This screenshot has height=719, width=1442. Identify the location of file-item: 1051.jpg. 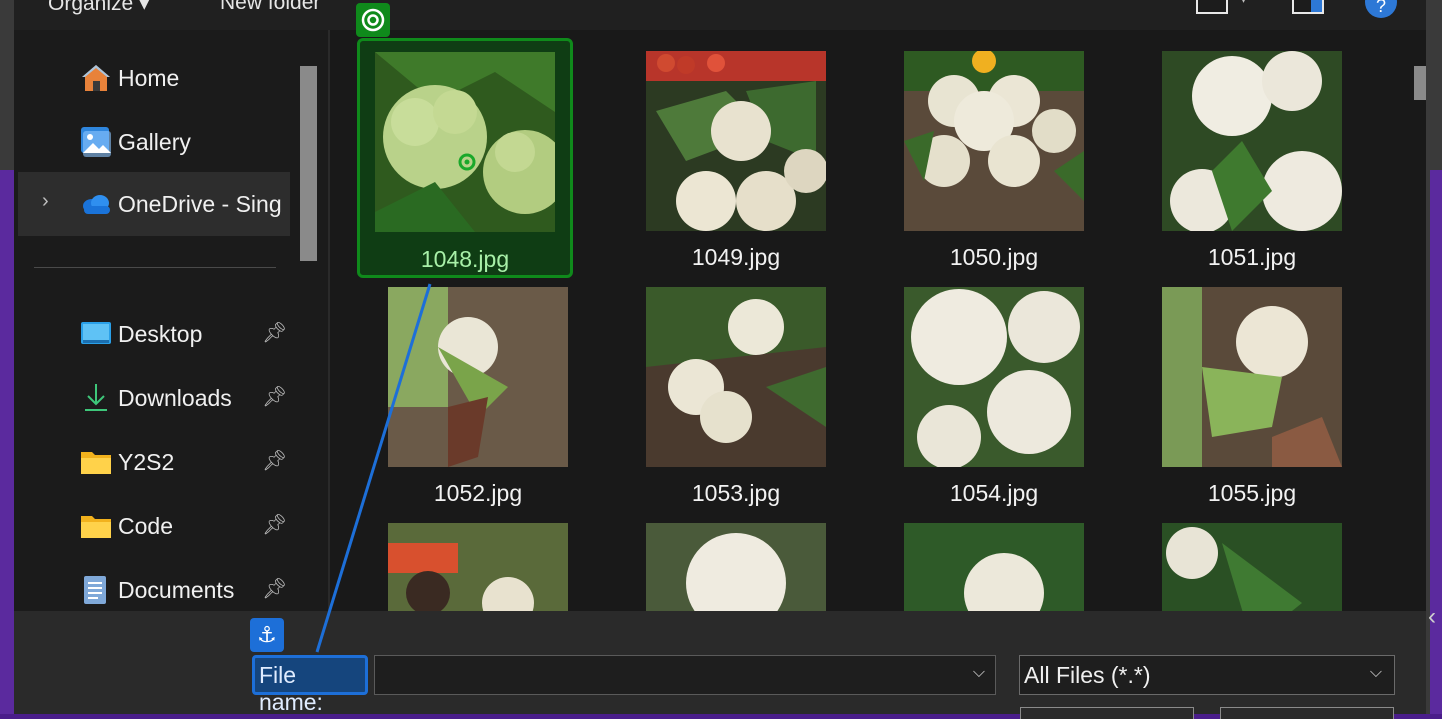
(1242, 150).